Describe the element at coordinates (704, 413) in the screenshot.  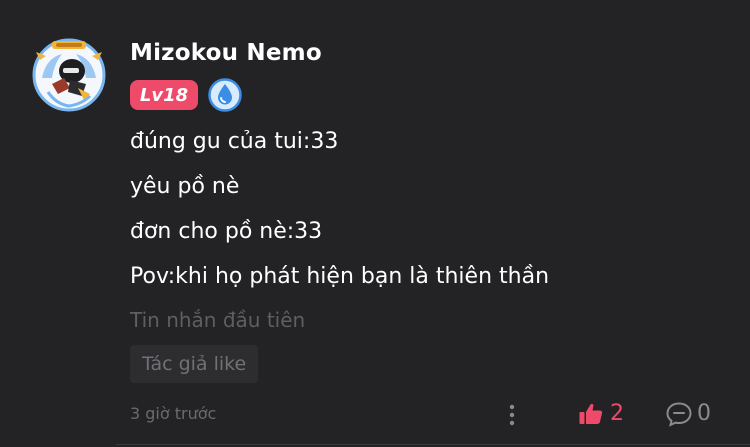
I see `comment-count: 0` at that location.